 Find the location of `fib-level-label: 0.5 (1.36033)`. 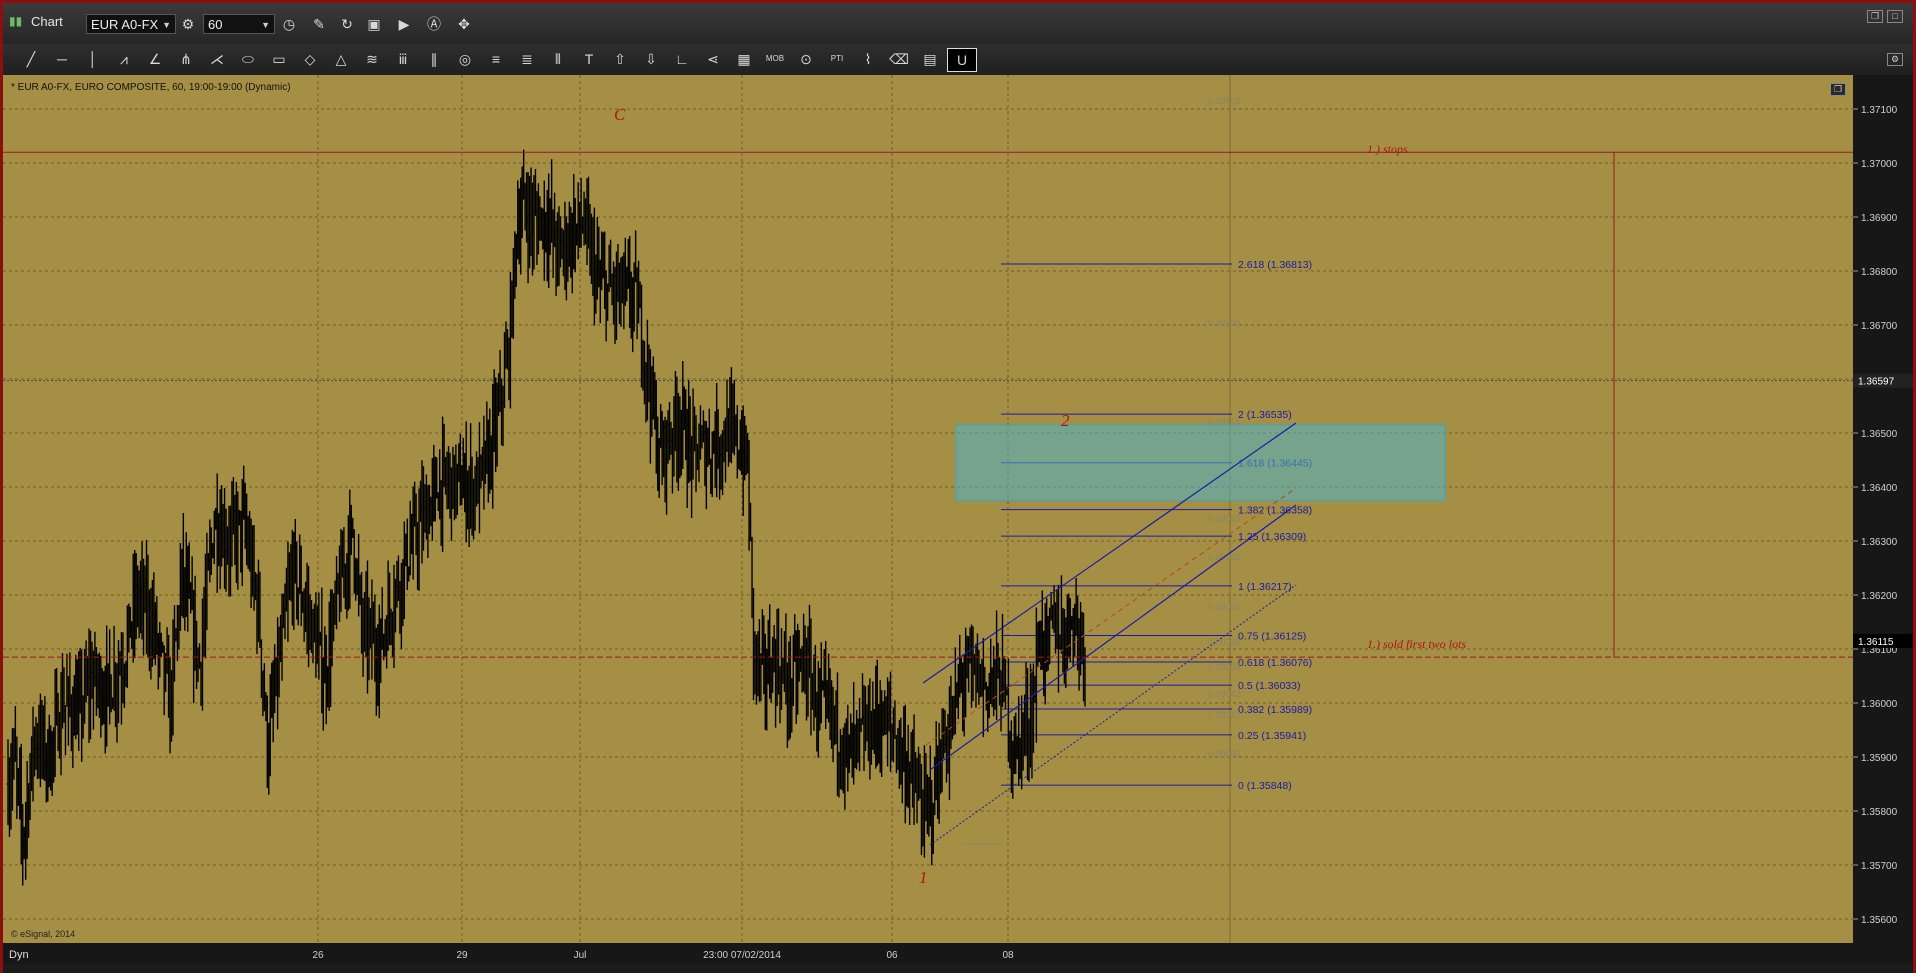

fib-level-label: 0.5 (1.36033) is located at coordinates (1269, 686).